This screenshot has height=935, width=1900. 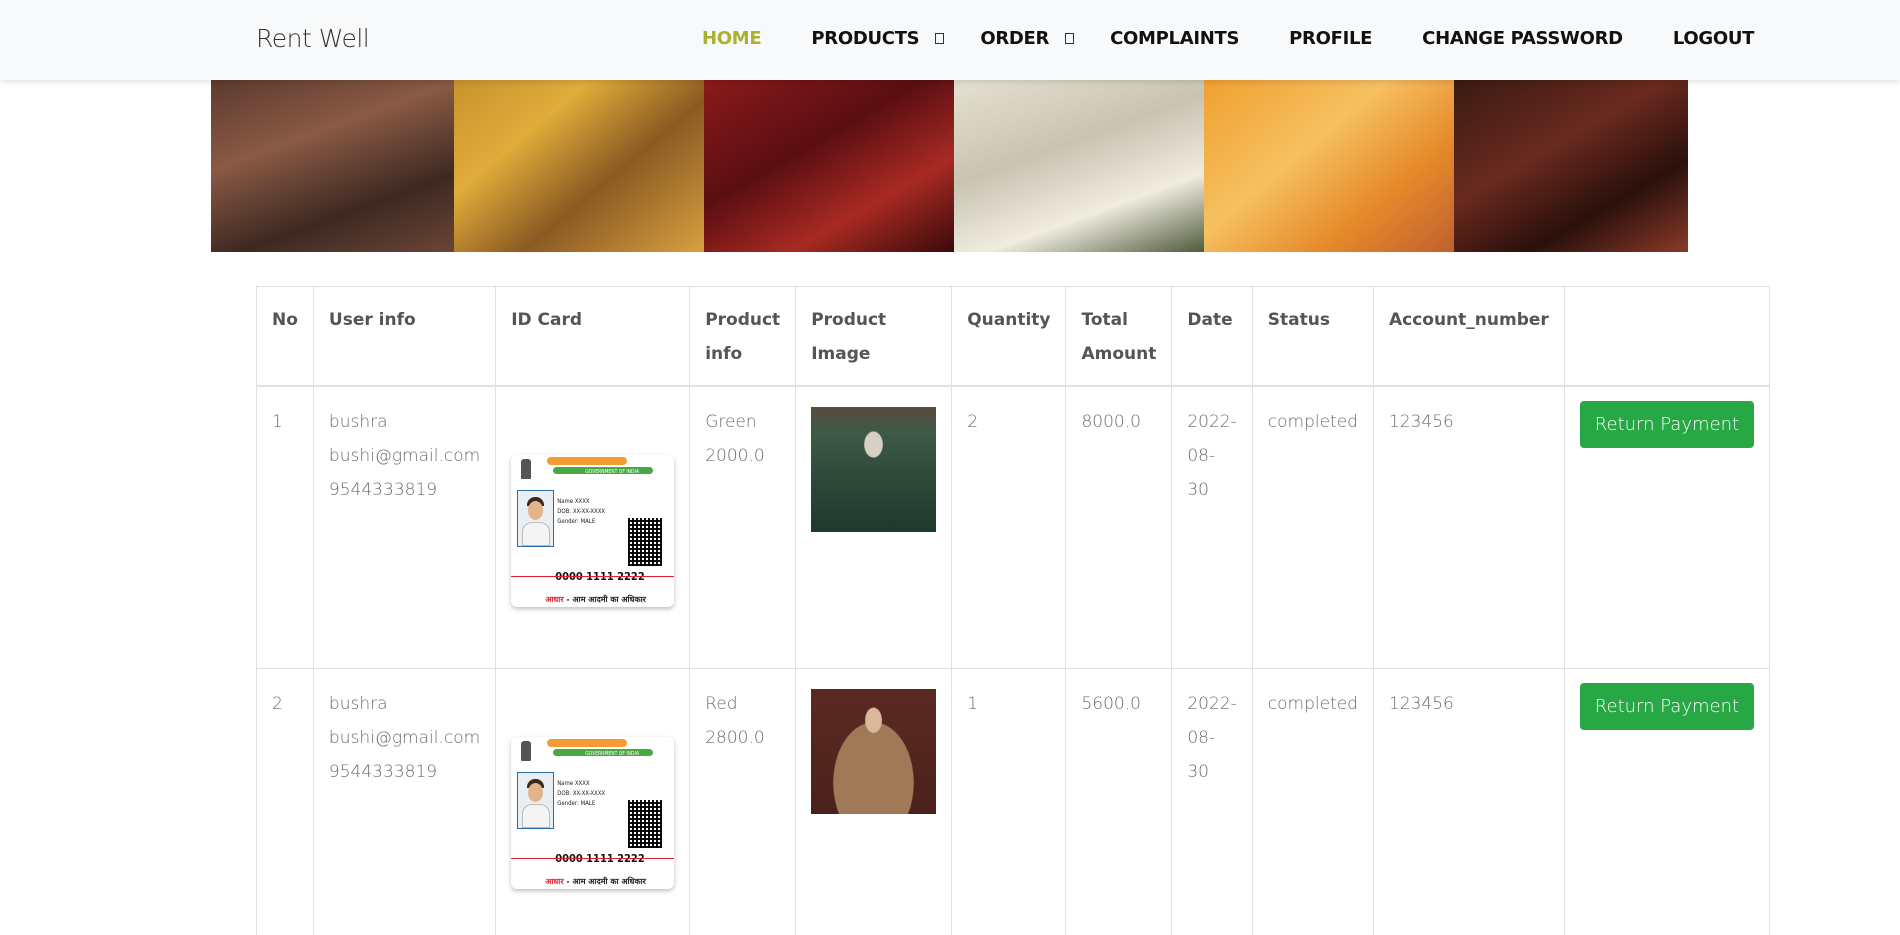 I want to click on nav-change-password-label: CHANGE PASSWORD, so click(x=1522, y=38).